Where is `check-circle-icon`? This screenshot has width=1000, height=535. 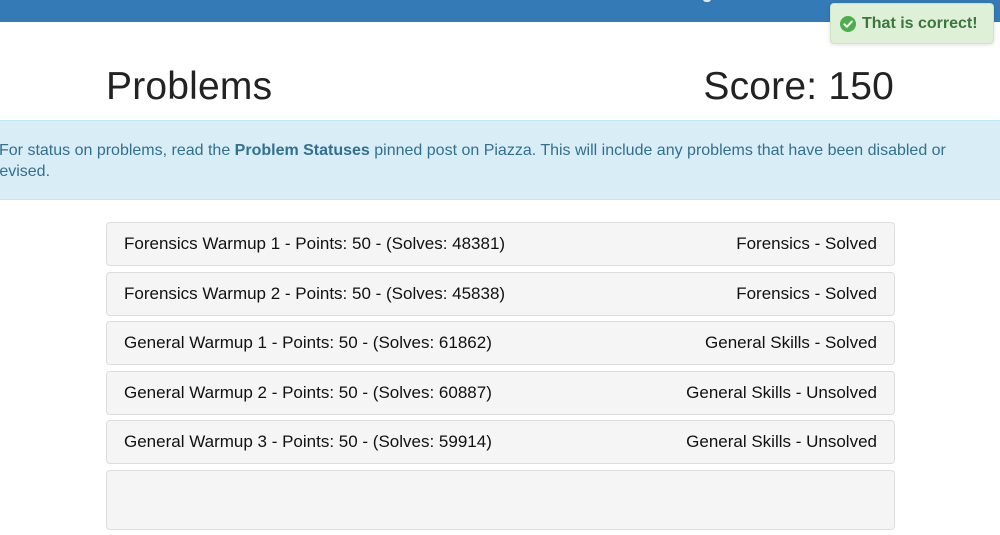 check-circle-icon is located at coordinates (848, 23).